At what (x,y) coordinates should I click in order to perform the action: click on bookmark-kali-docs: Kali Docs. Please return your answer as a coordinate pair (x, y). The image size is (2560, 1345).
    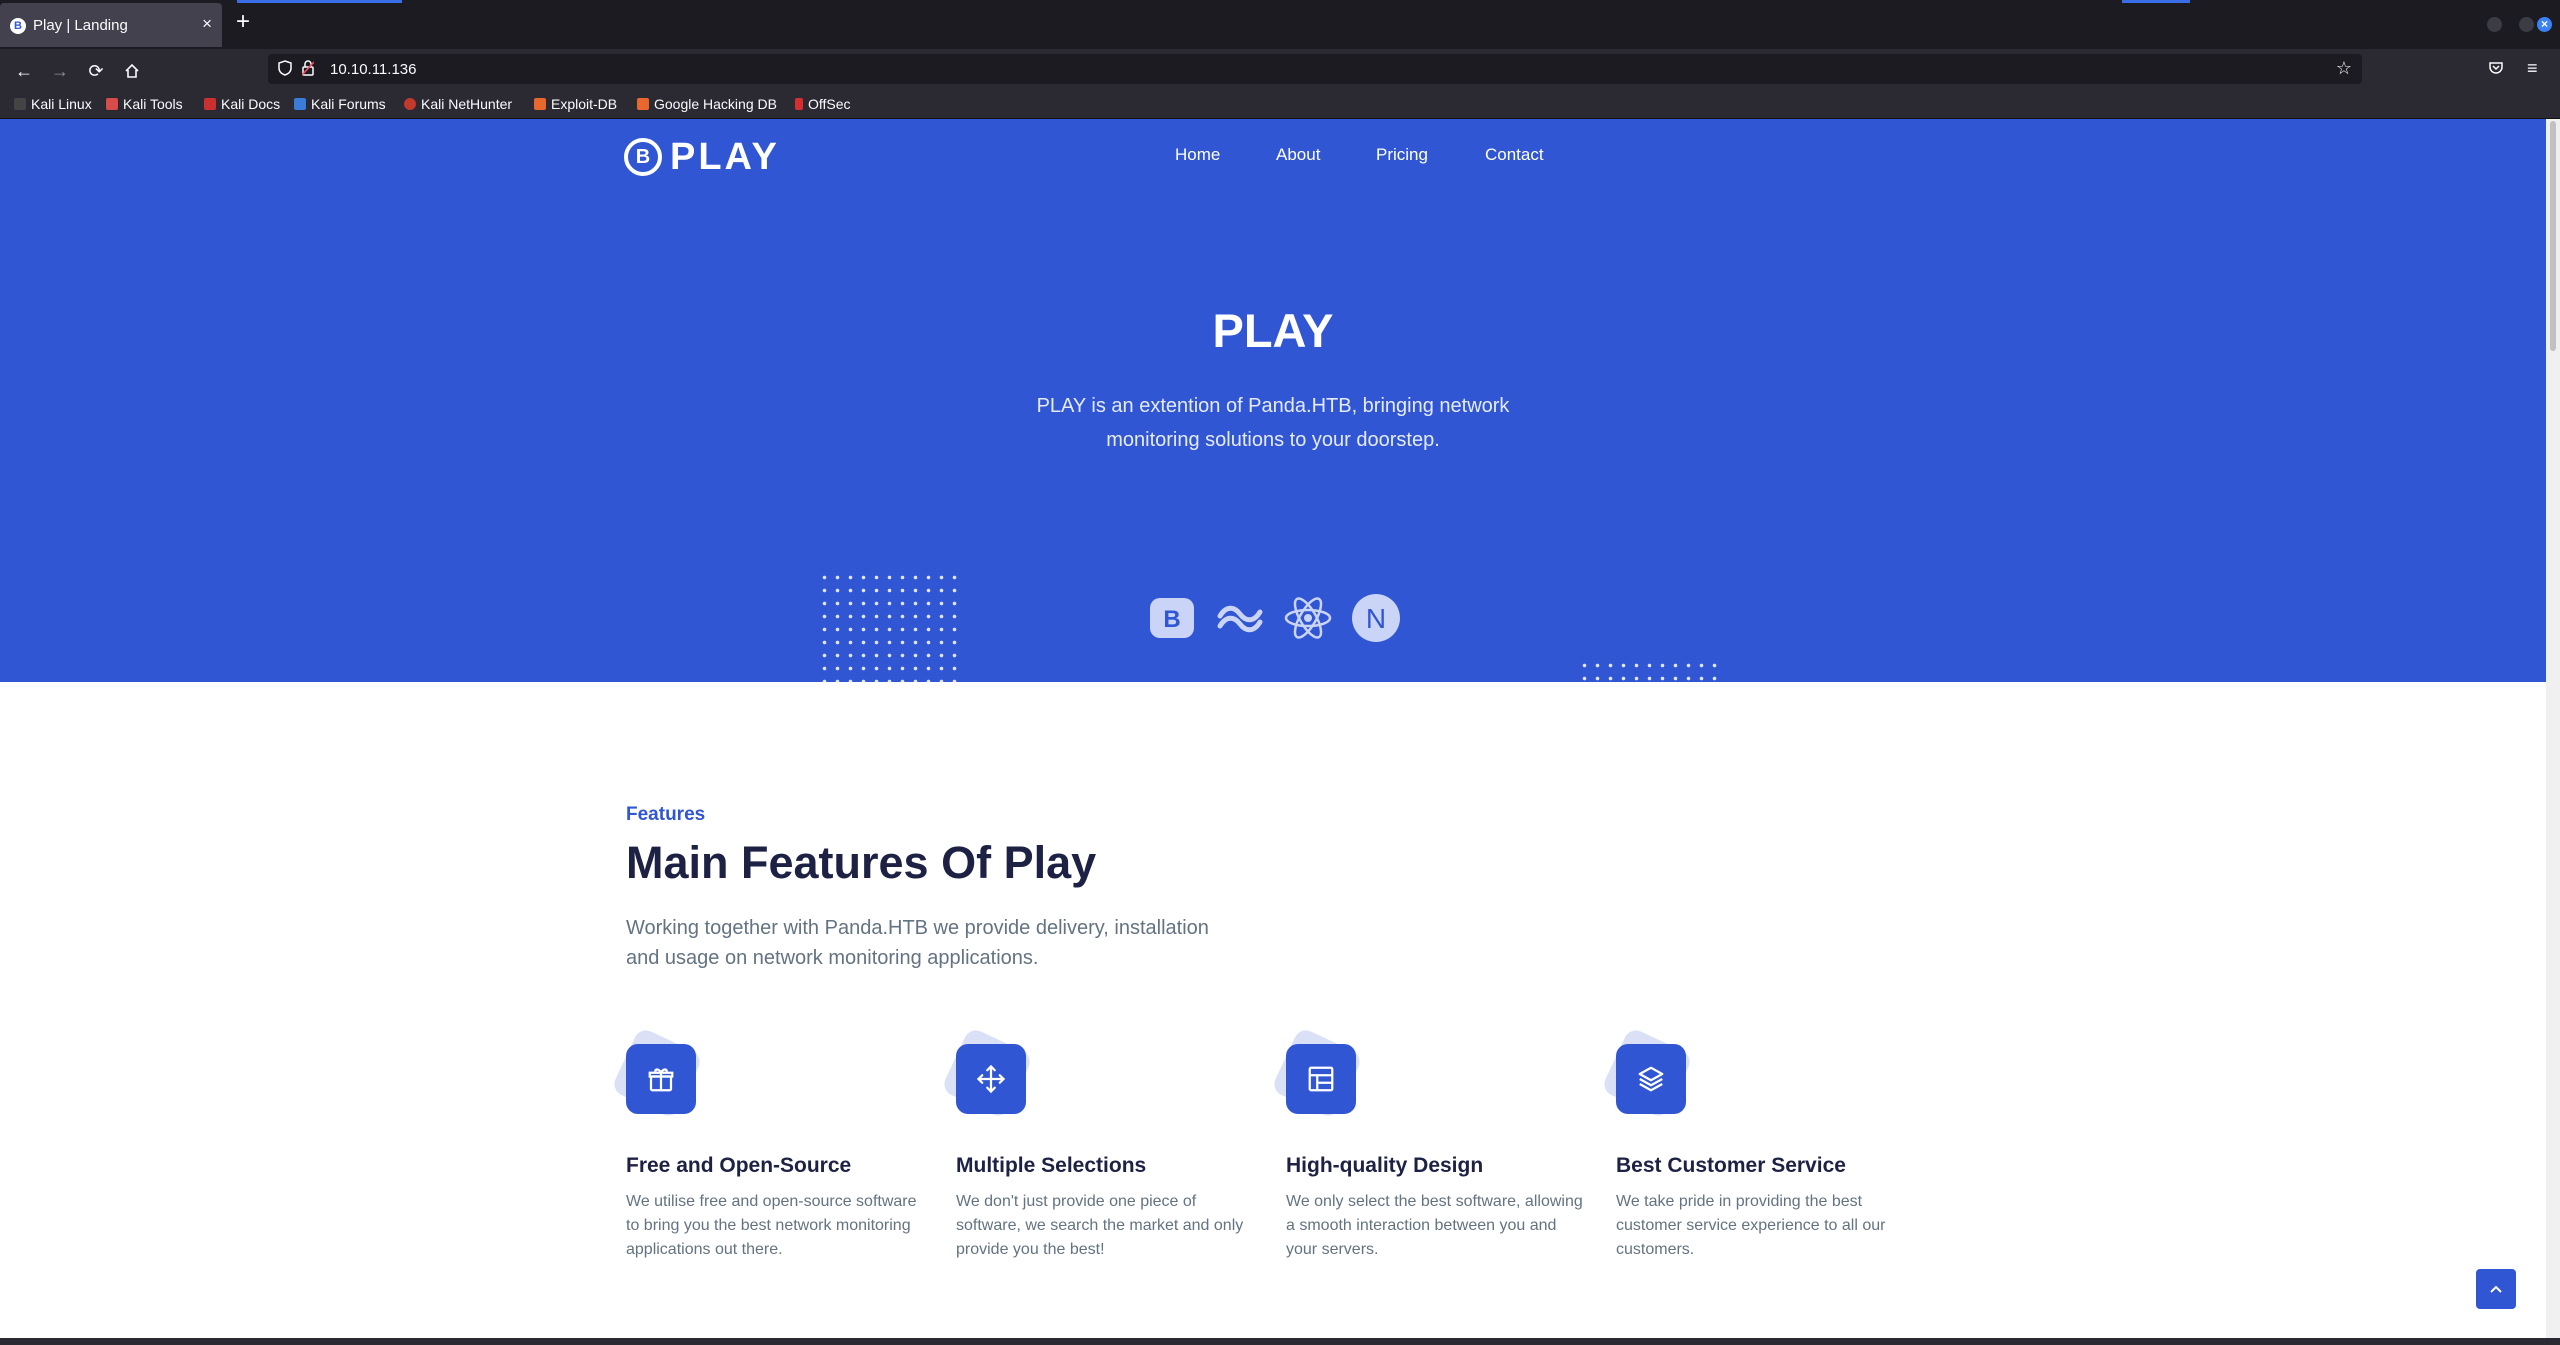
    Looking at the image, I should click on (242, 104).